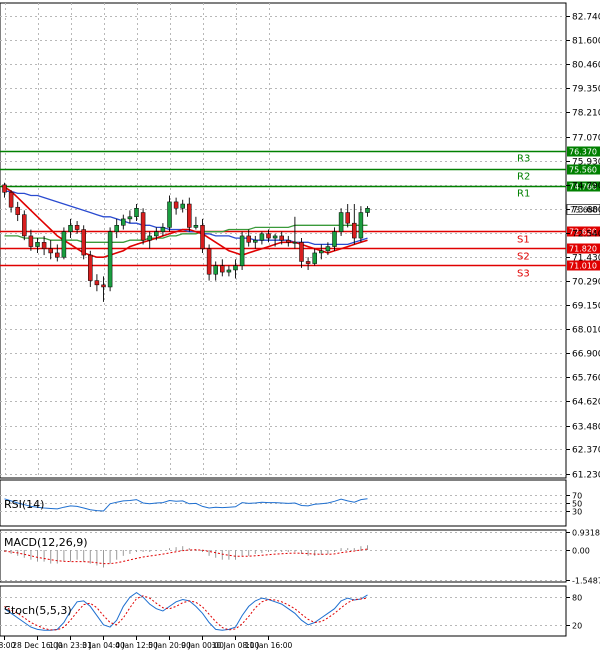 Image resolution: width=600 pixels, height=656 pixels. What do you see at coordinates (577, 598) in the screenshot?
I see `osc-tick-label: 80` at bounding box center [577, 598].